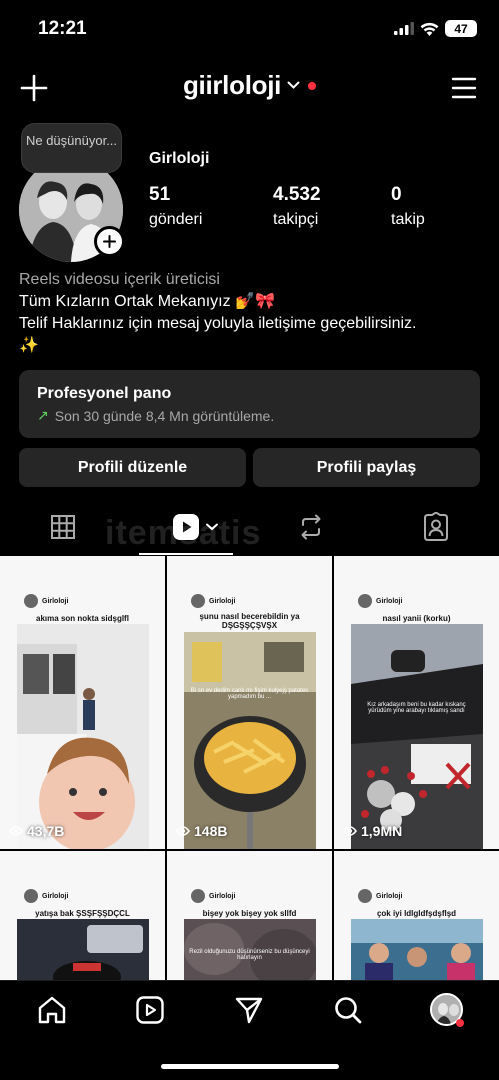 Image resolution: width=499 pixels, height=1080 pixels. Describe the element at coordinates (147, 301) in the screenshot. I see `bio-line: Tüm Kızların Ortak Mekanıyız 💅🎀` at that location.